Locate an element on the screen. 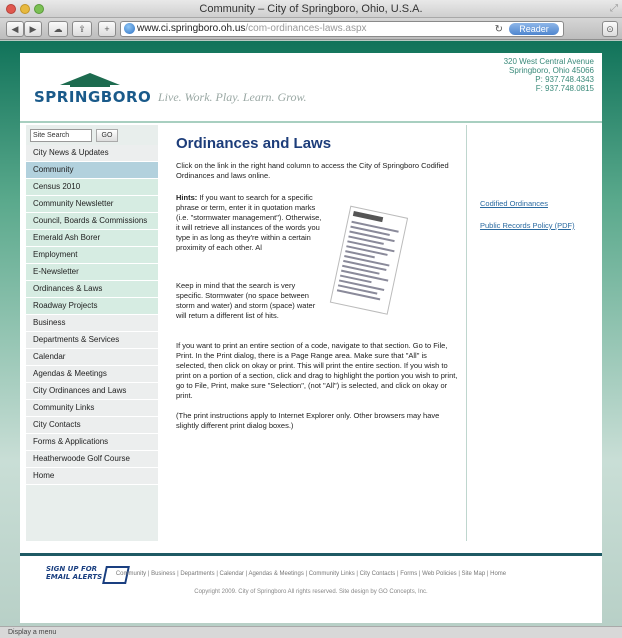 The width and height of the screenshot is (622, 638). codified-ordinances-link: Codified Ordinances is located at coordinates (527, 203).